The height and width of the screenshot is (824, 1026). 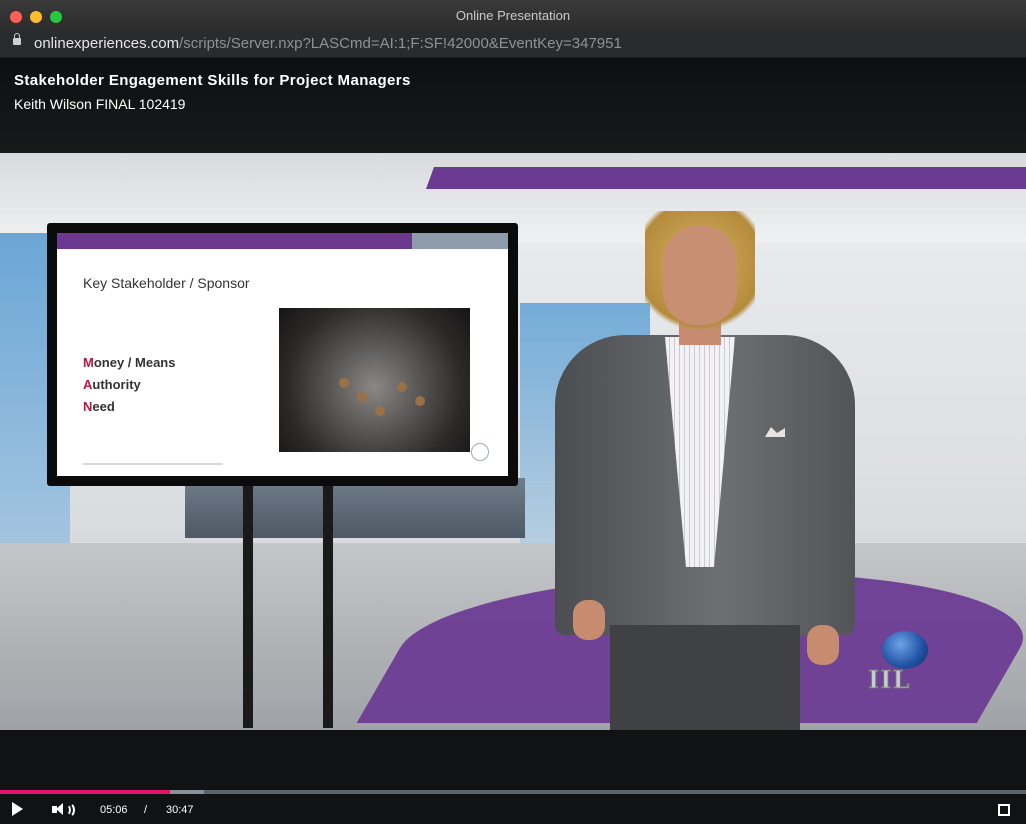 What do you see at coordinates (88, 384) in the screenshot?
I see `slide-item-accent: A` at bounding box center [88, 384].